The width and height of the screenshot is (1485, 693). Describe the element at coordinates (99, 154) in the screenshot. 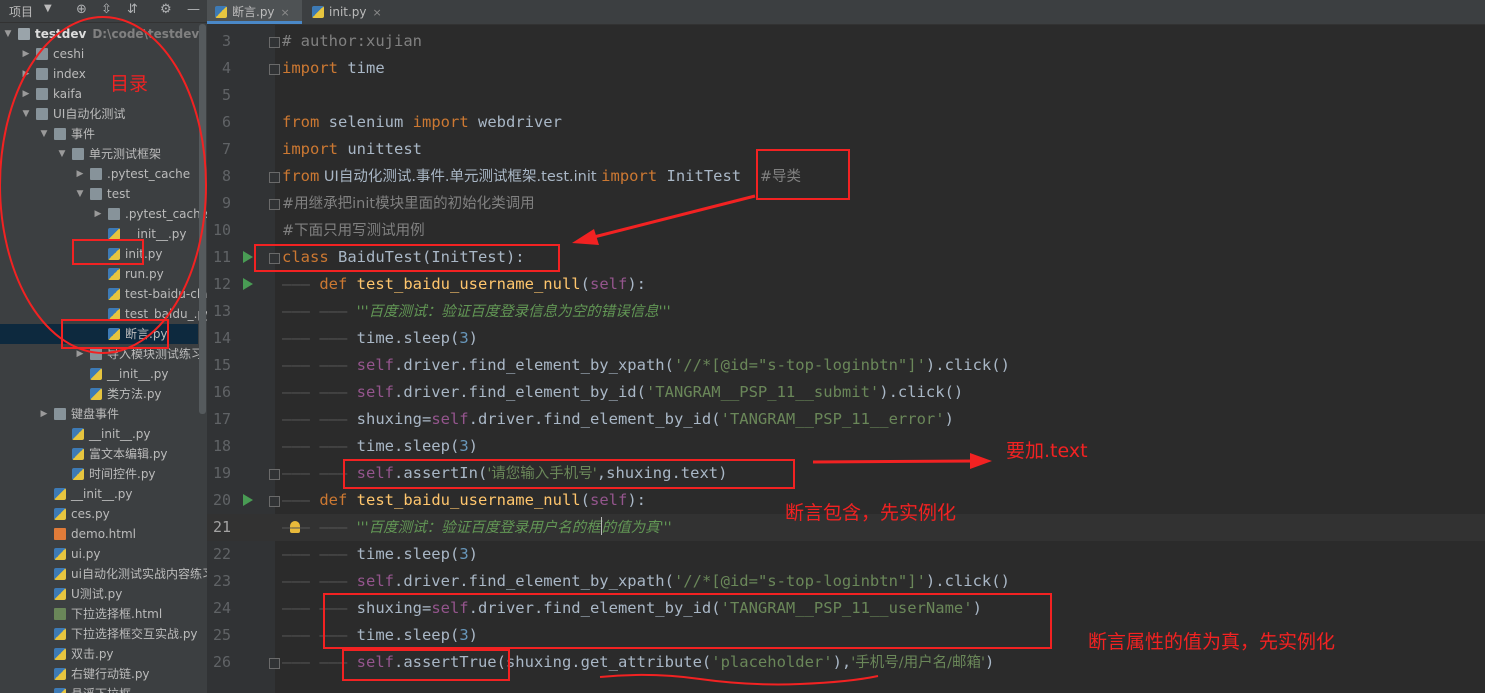

I see `tree-folder: ▼ 单元测试框架` at that location.